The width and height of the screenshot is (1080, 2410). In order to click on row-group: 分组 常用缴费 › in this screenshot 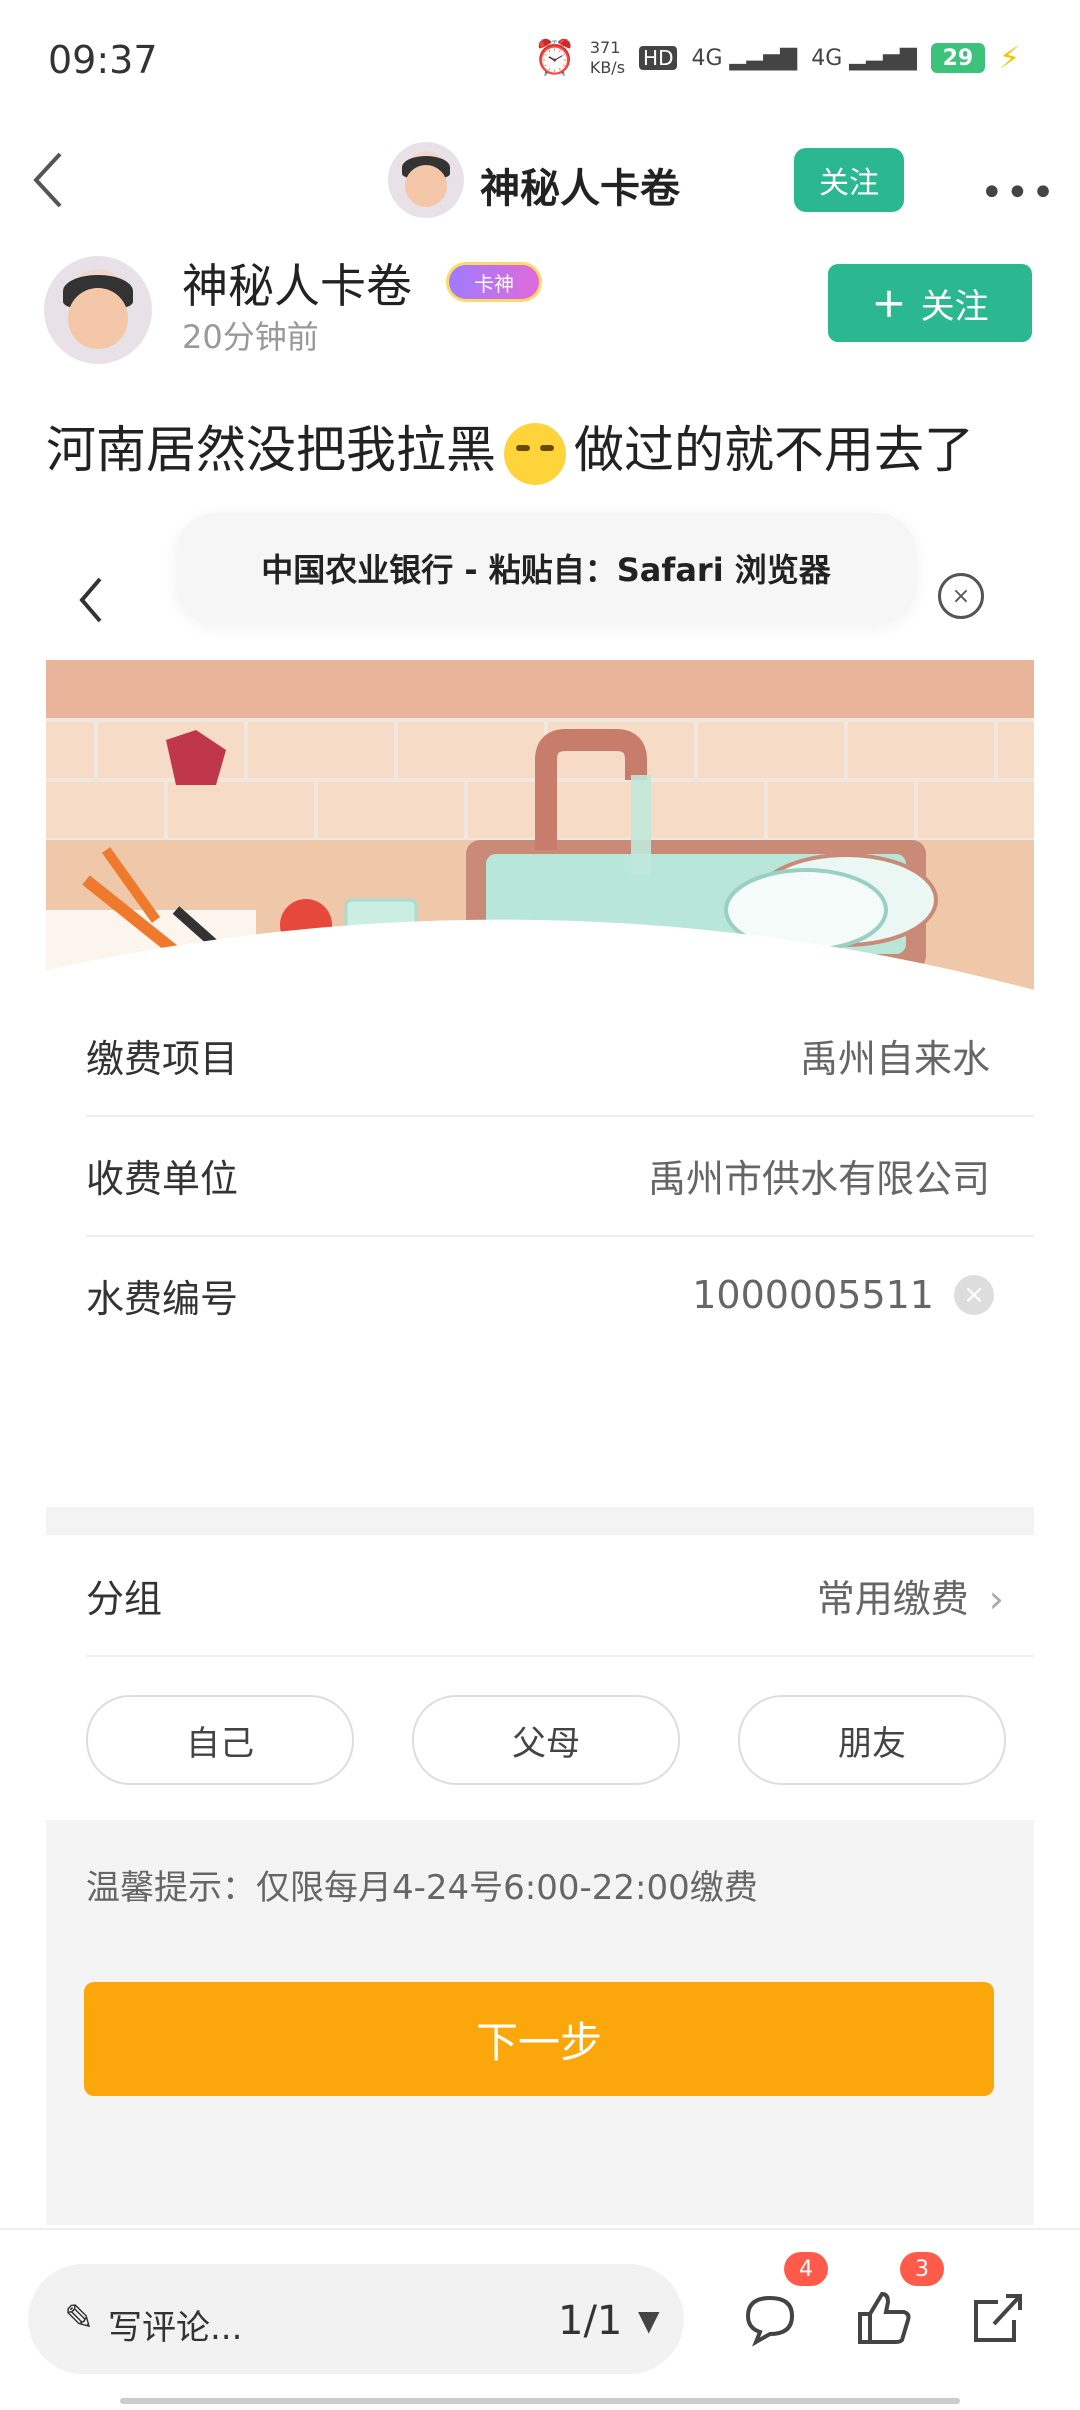, I will do `click(560, 1596)`.